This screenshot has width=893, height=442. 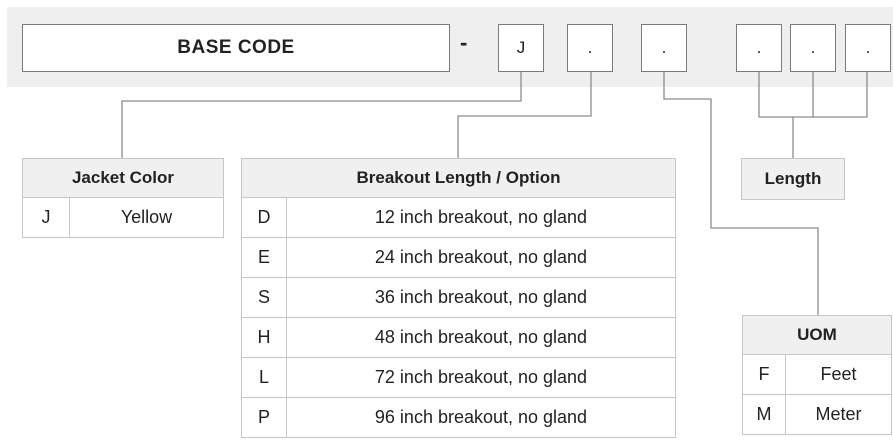 I want to click on length-table: Length, so click(x=793, y=179).